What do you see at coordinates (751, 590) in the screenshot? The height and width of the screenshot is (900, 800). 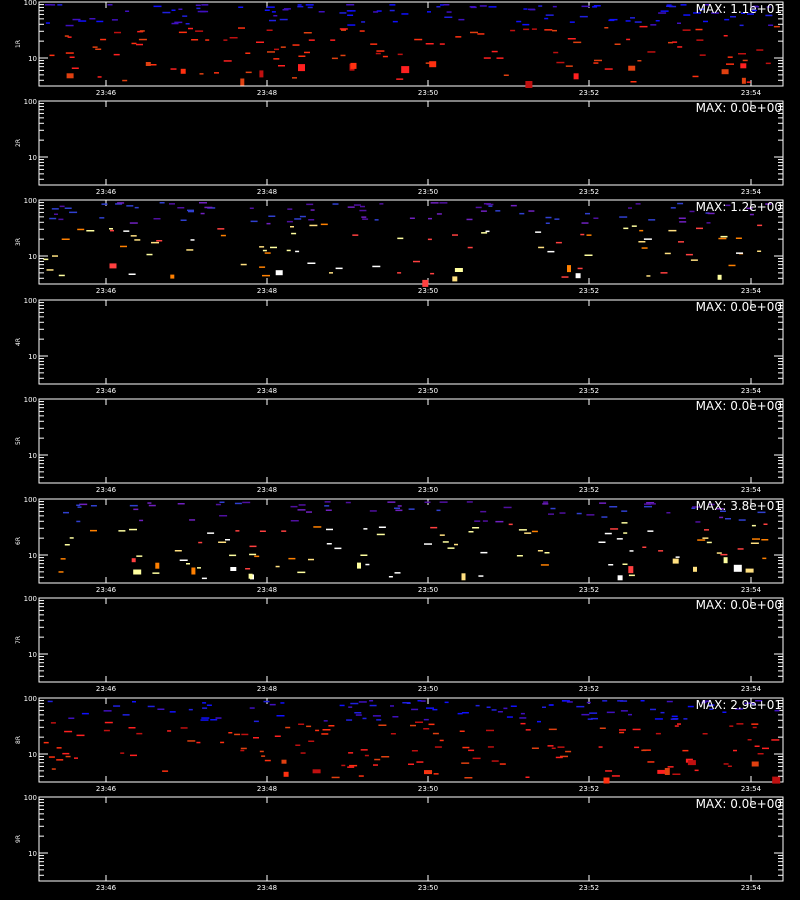 I see `6r-xtick-label: 23:54` at bounding box center [751, 590].